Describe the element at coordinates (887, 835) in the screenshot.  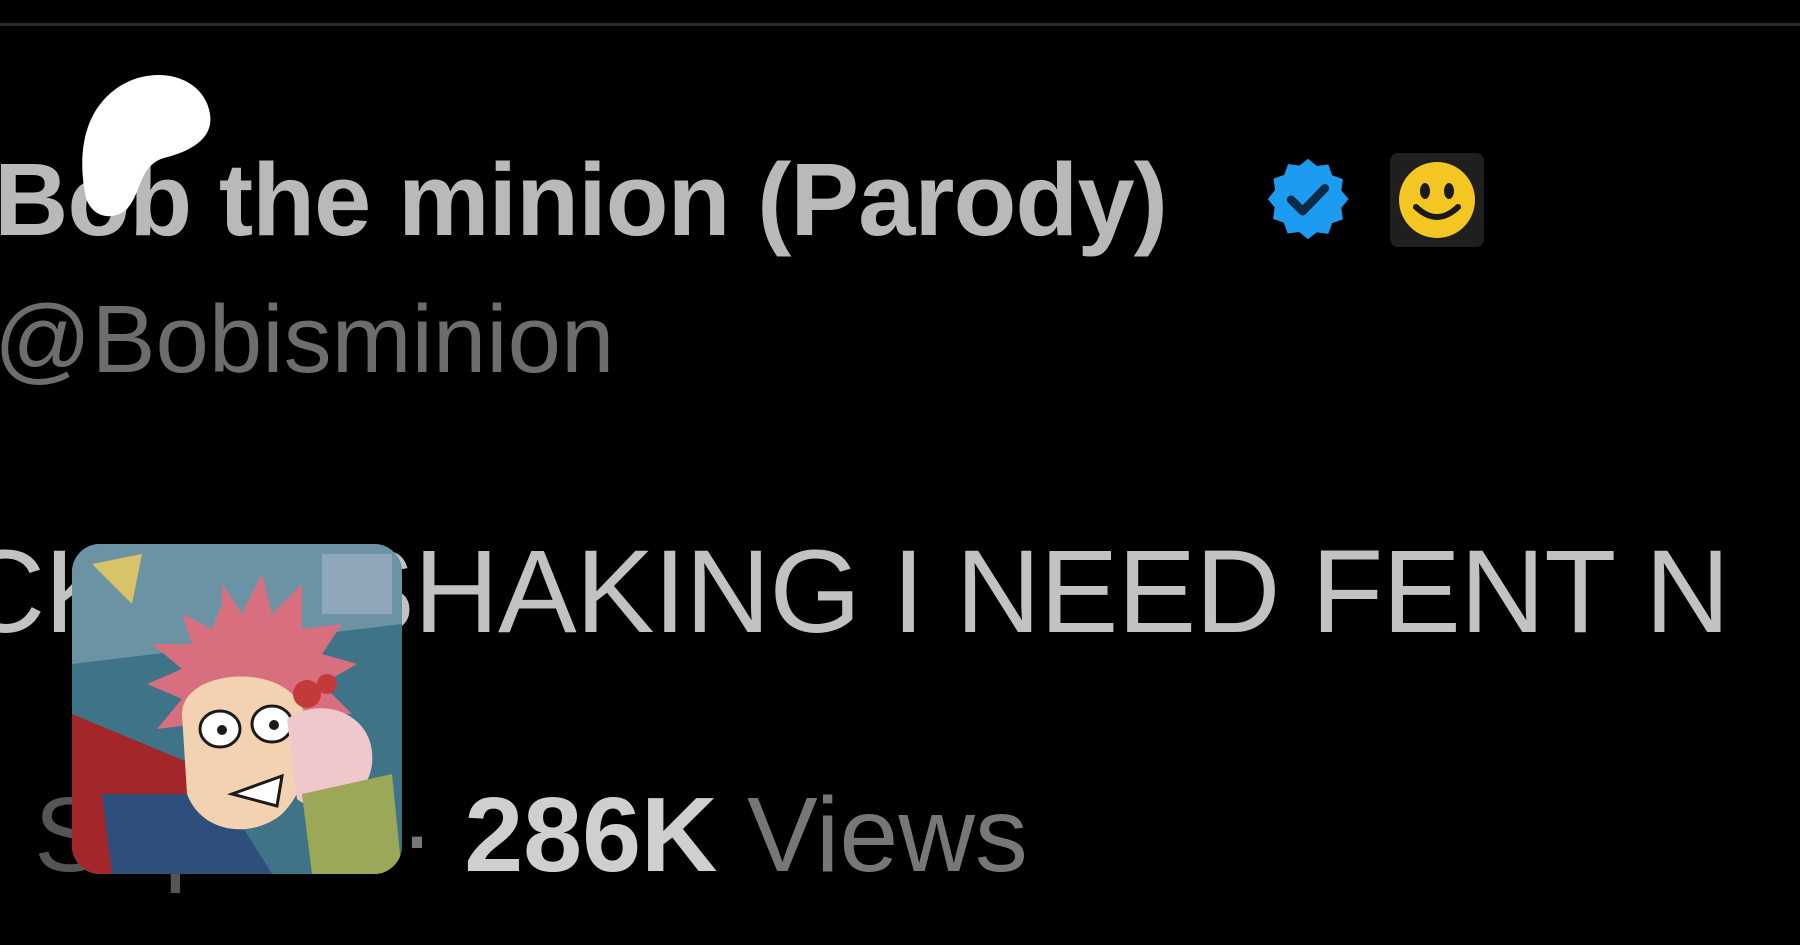
I see `views-label: Views` at that location.